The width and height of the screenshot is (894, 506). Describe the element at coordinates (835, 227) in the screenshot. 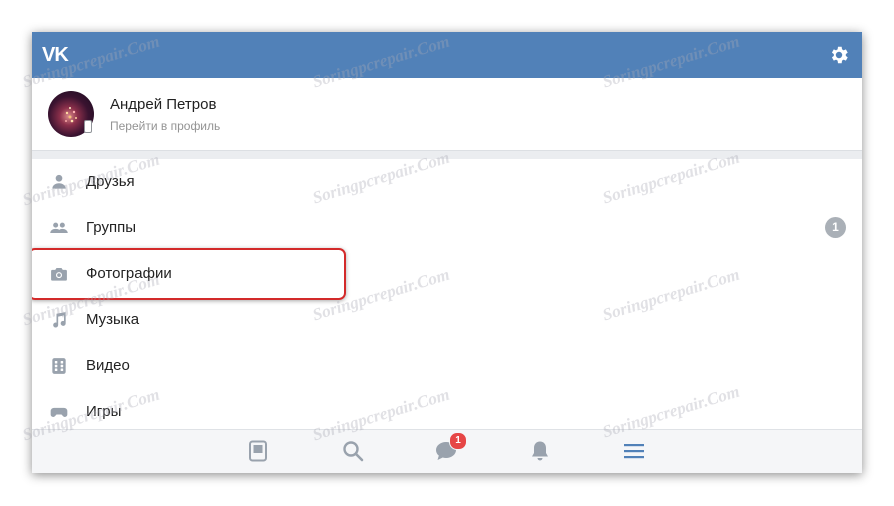

I see `counter-badge: 1` at that location.